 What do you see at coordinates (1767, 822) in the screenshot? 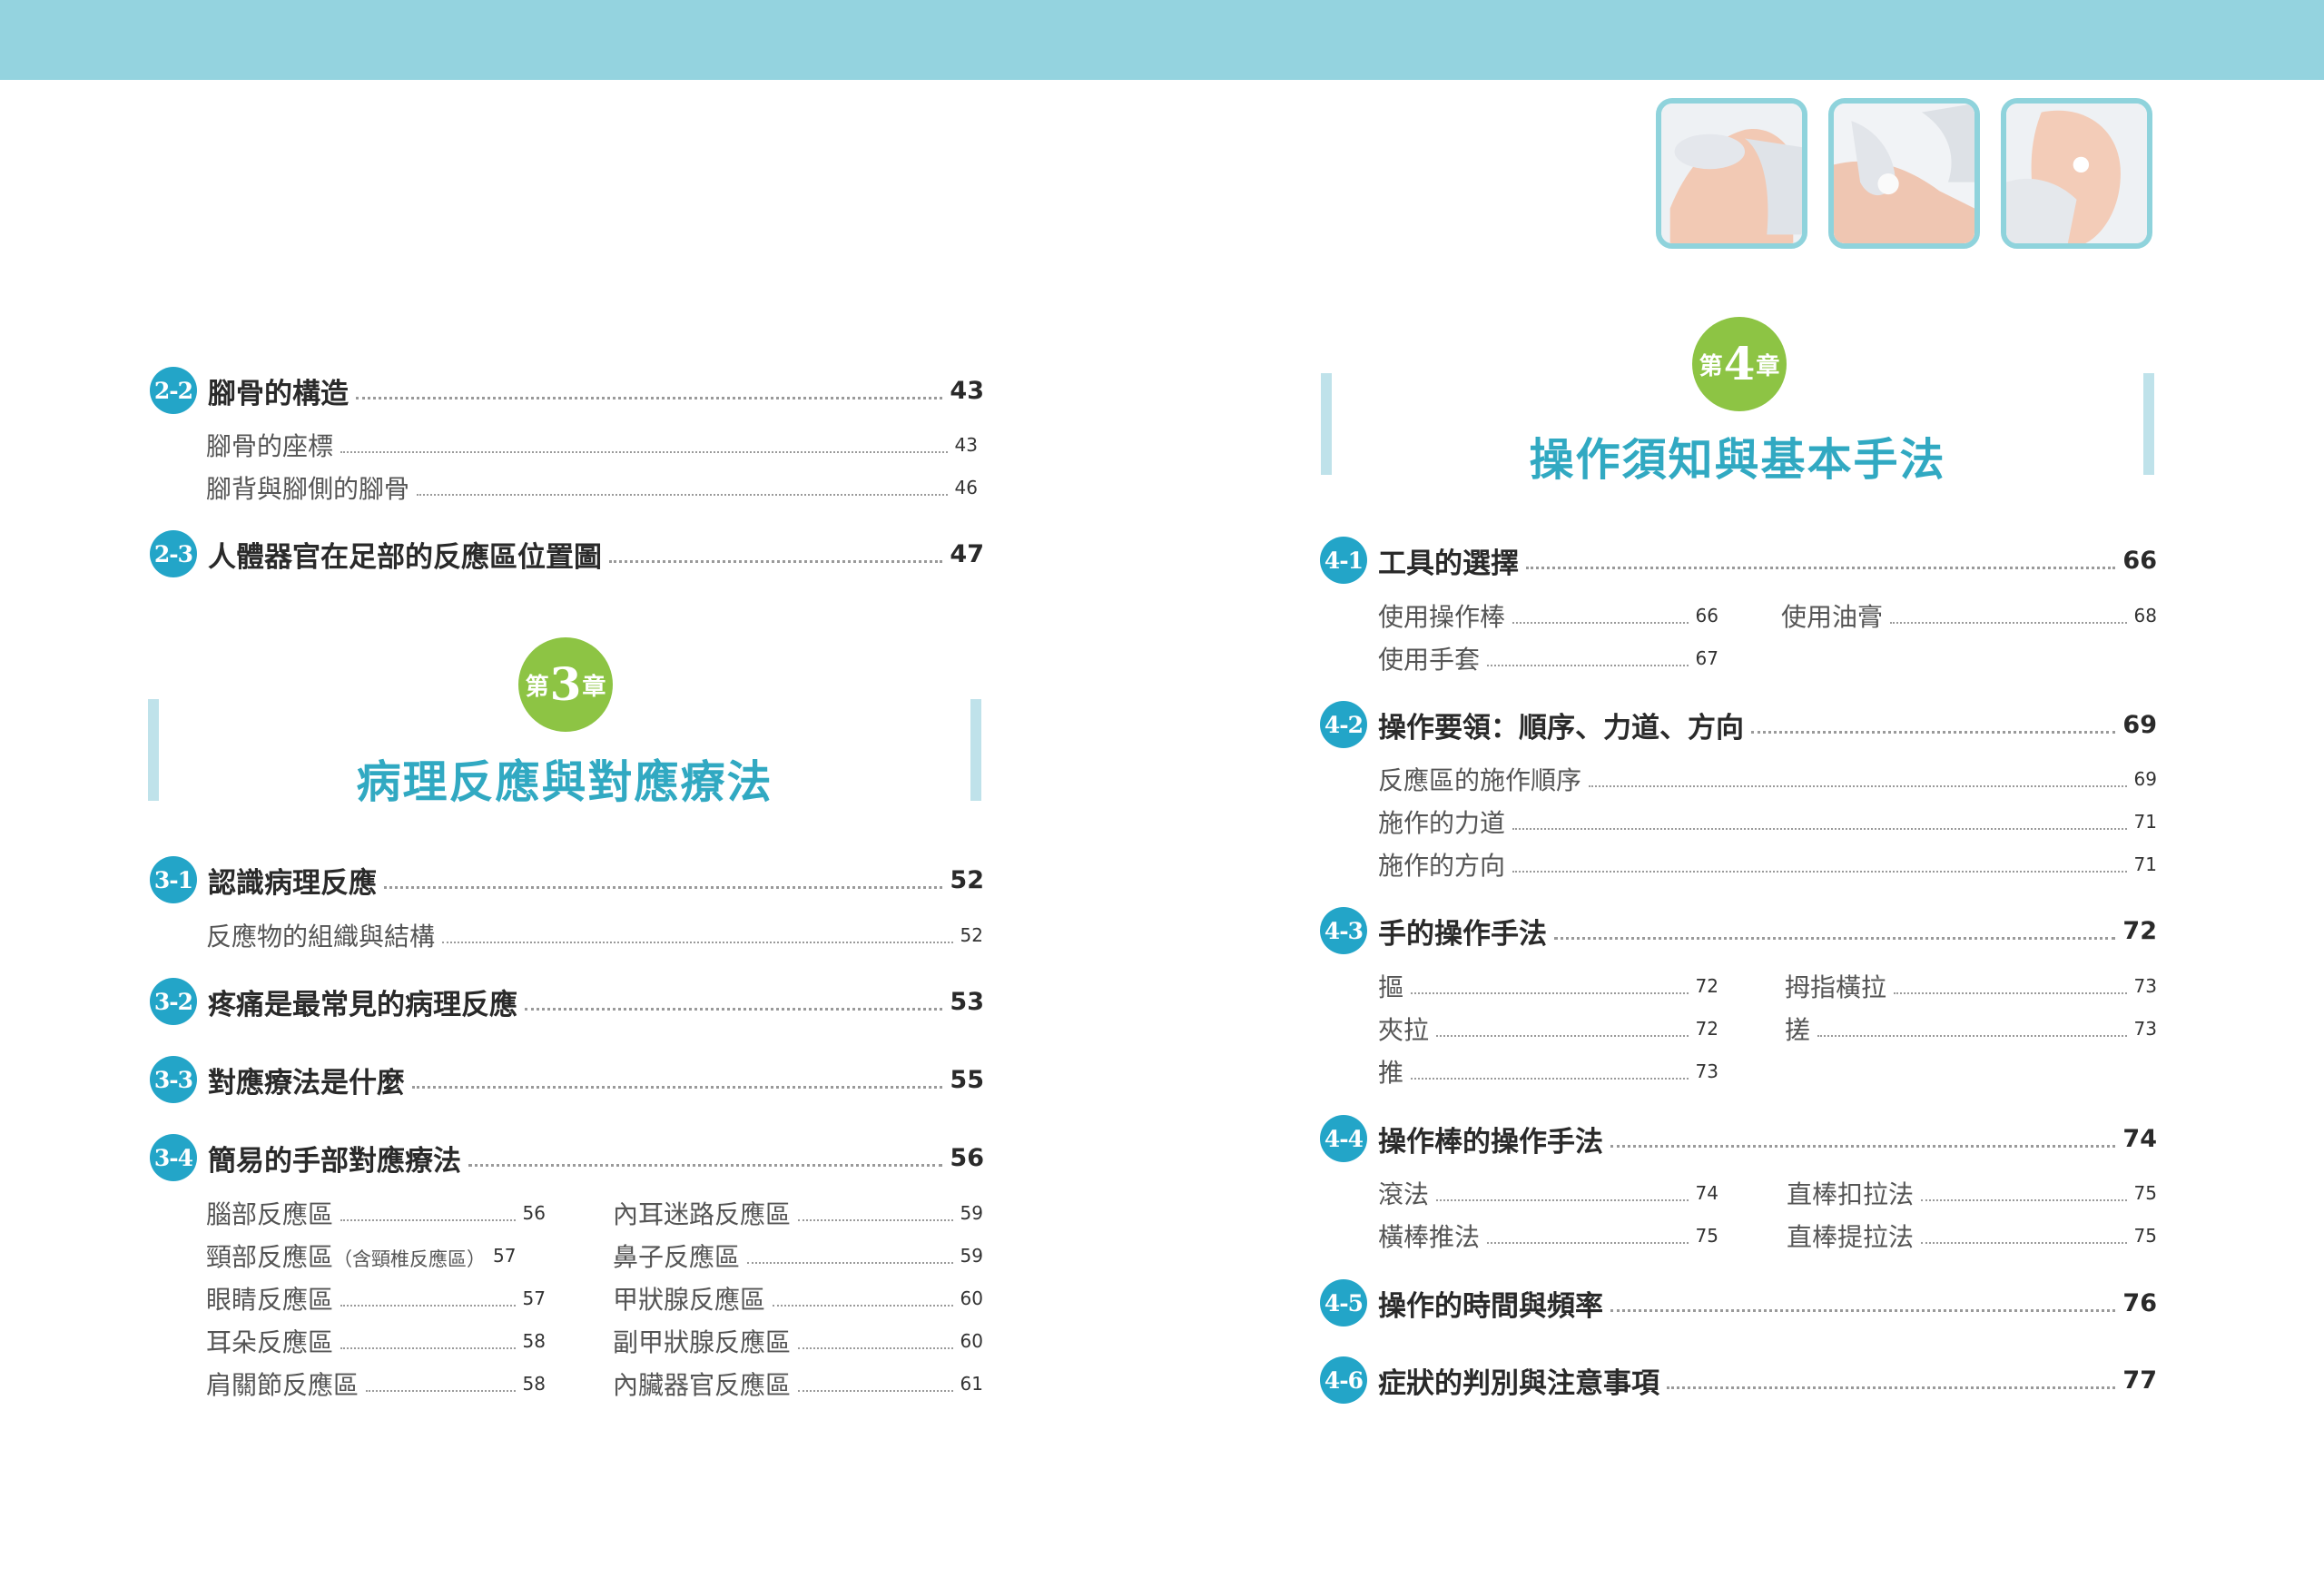
I see `toc-subentry: 施作的力道 71` at bounding box center [1767, 822].